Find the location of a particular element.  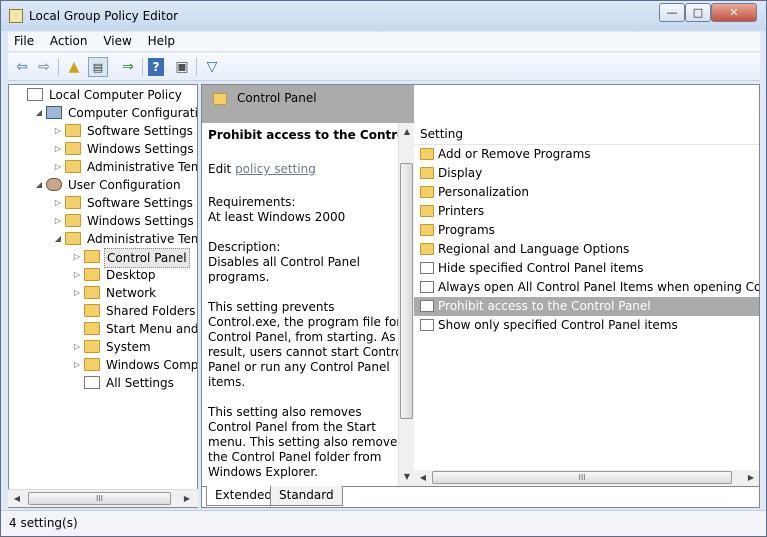

tree-item: ▷ System is located at coordinates (111, 347).